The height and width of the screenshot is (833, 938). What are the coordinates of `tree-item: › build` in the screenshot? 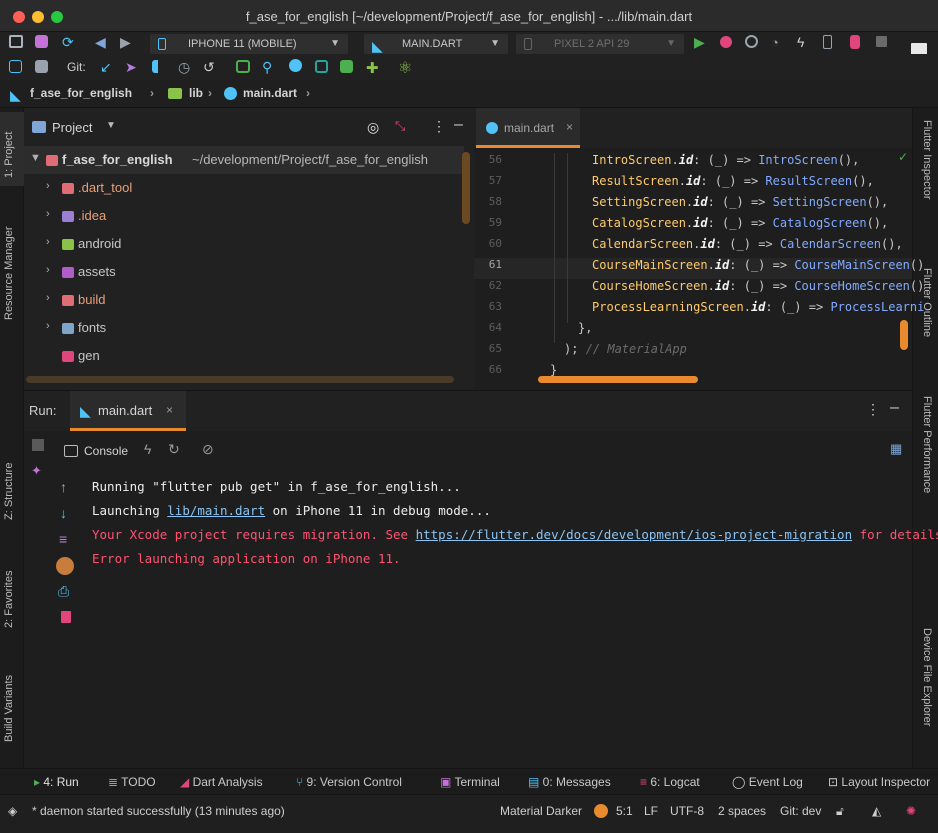 It's located at (244, 300).